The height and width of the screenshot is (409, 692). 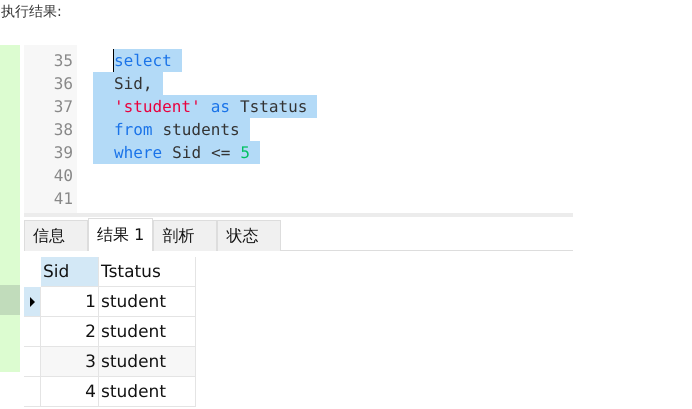 What do you see at coordinates (70, 272) in the screenshot?
I see `column-header: Sid` at bounding box center [70, 272].